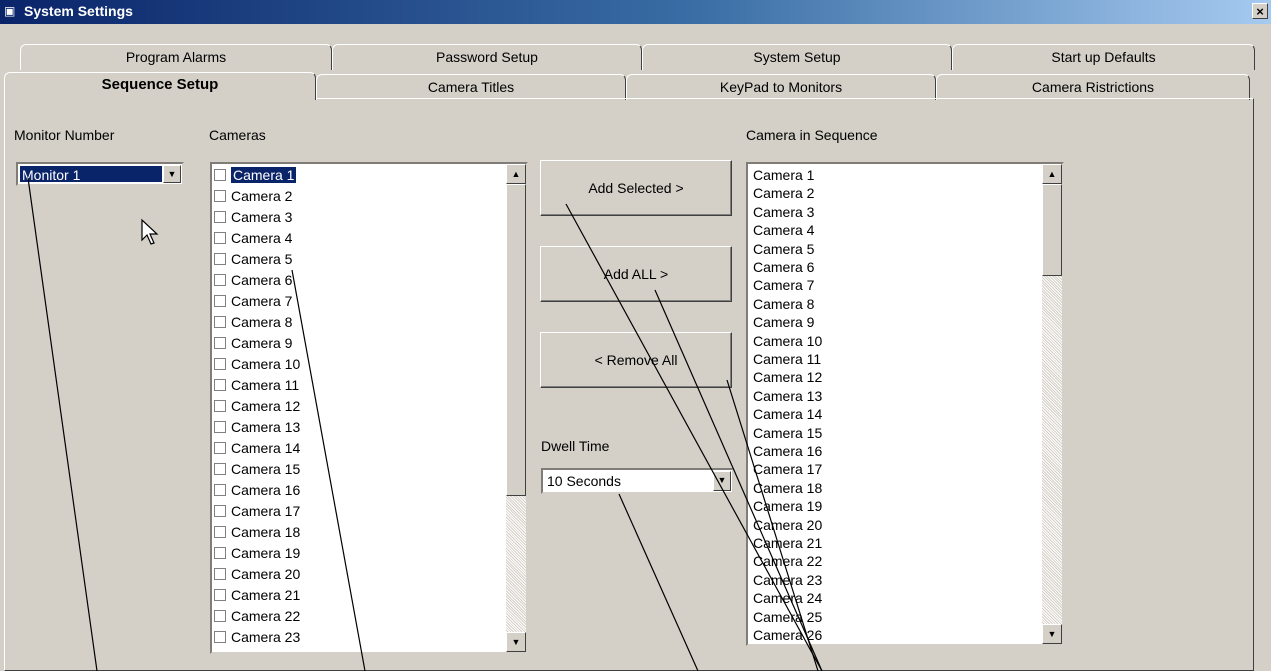  What do you see at coordinates (787, 451) in the screenshot?
I see `sequence-list-item: Camera 16` at bounding box center [787, 451].